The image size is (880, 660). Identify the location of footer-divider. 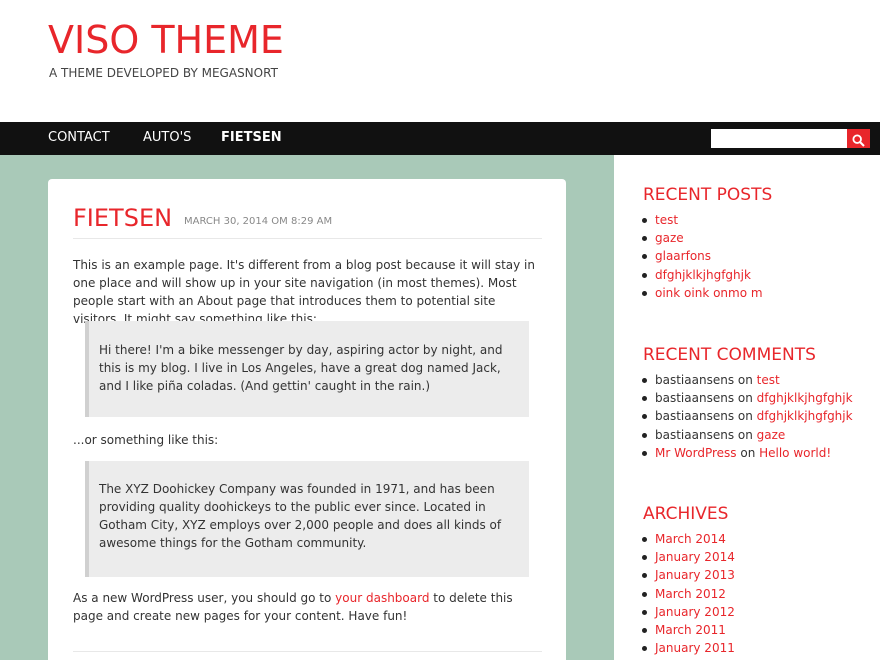
(307, 651).